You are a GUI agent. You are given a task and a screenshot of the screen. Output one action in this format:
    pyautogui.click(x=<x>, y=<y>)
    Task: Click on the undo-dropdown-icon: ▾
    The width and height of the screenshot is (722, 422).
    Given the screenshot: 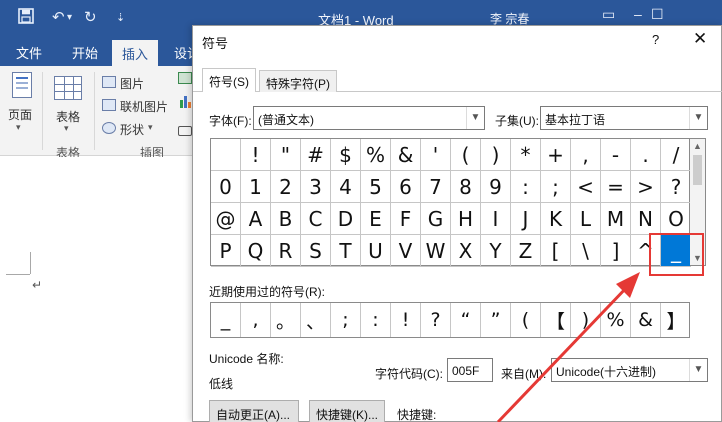 What is the action you would take?
    pyautogui.click(x=69, y=17)
    